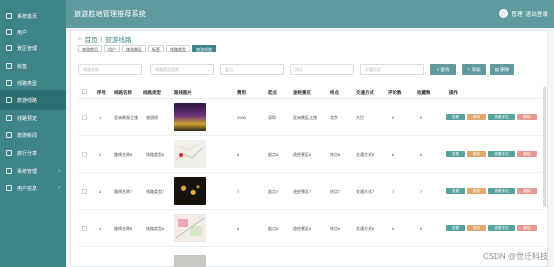 This screenshot has width=554, height=267. What do you see at coordinates (393, 117) in the screenshot?
I see `cell-comments: 0` at bounding box center [393, 117].